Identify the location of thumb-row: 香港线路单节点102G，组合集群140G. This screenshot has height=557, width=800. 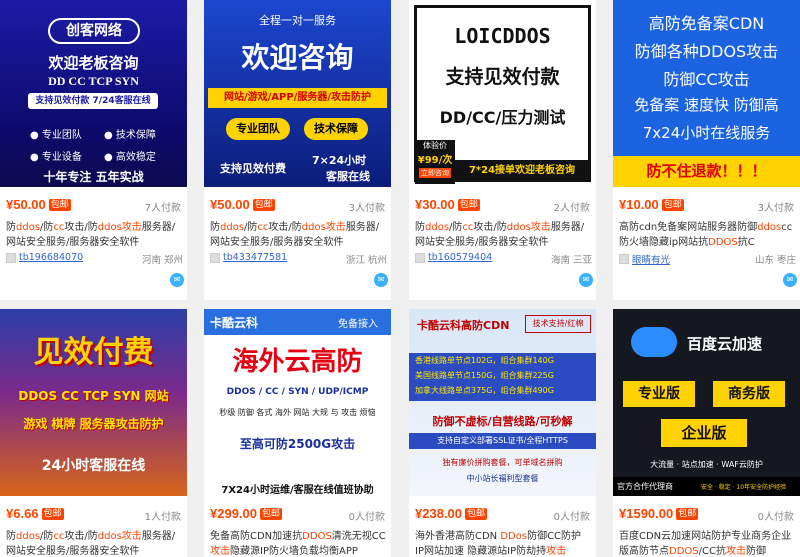
(484, 360).